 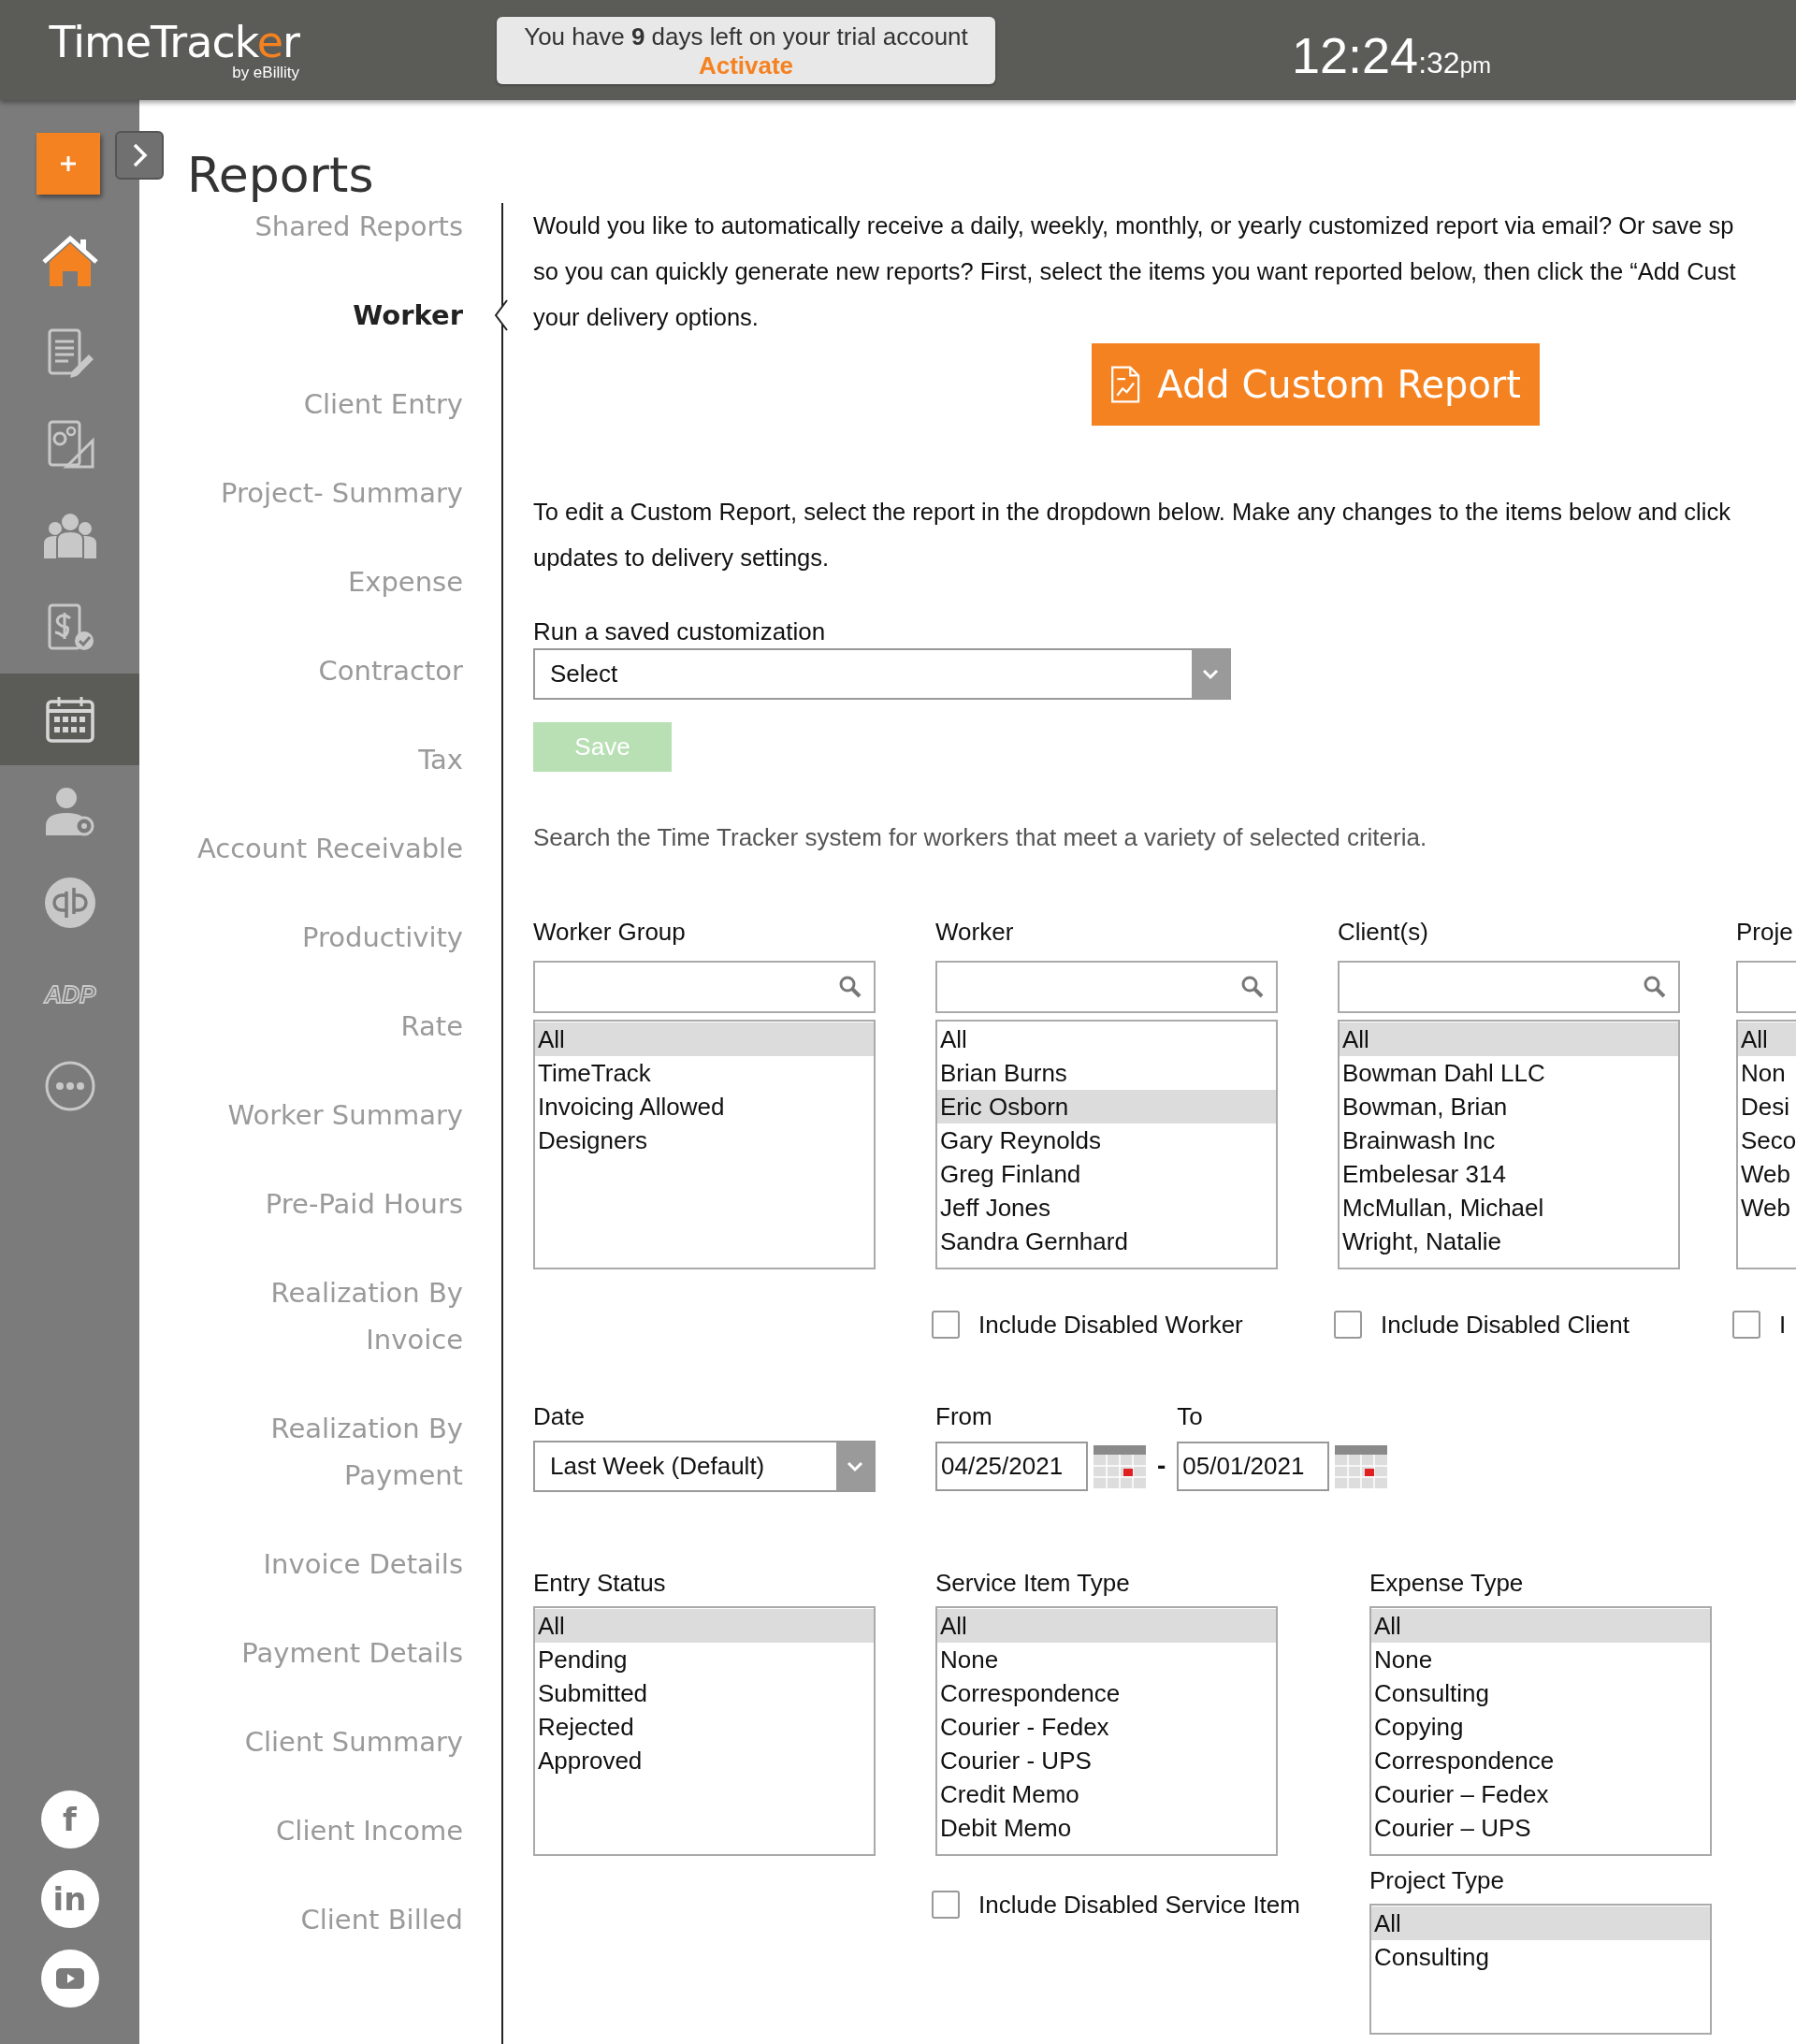 I want to click on list-option: Invoicing Allowed, so click(x=705, y=1106).